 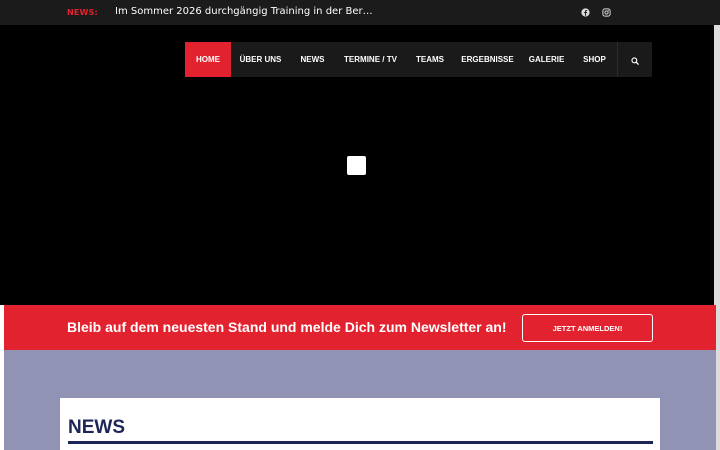 What do you see at coordinates (585, 12) in the screenshot?
I see `facebook-icon` at bounding box center [585, 12].